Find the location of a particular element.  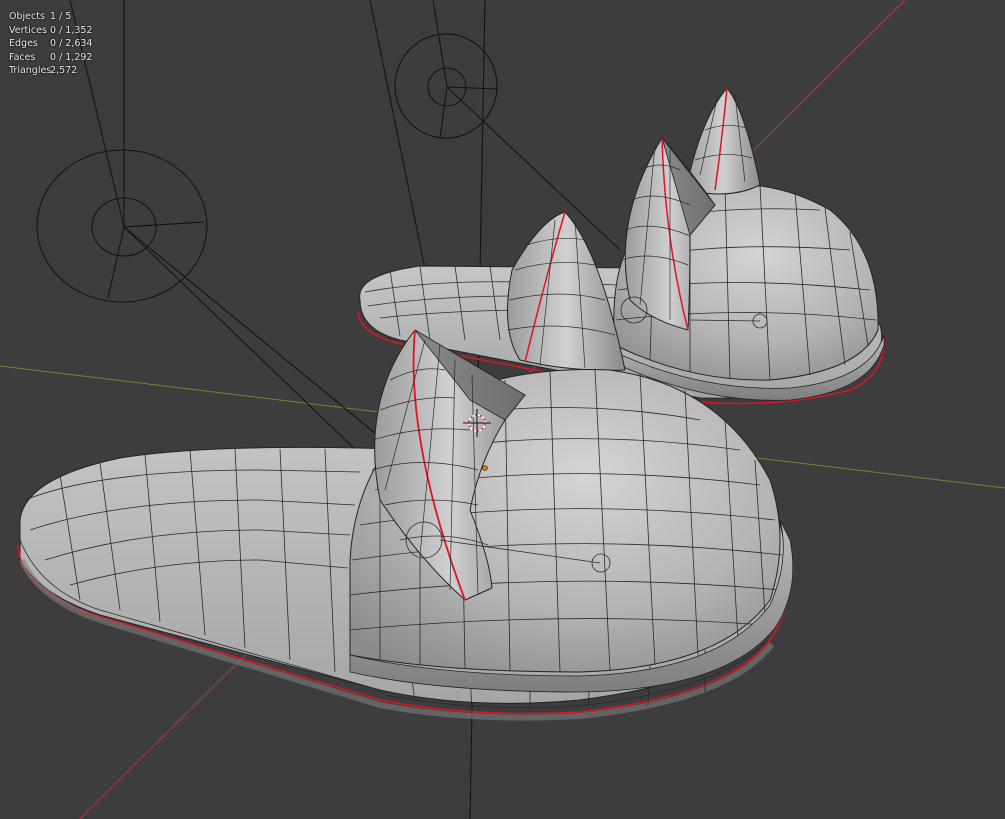

stat-value: 1 / 5 is located at coordinates (61, 16).